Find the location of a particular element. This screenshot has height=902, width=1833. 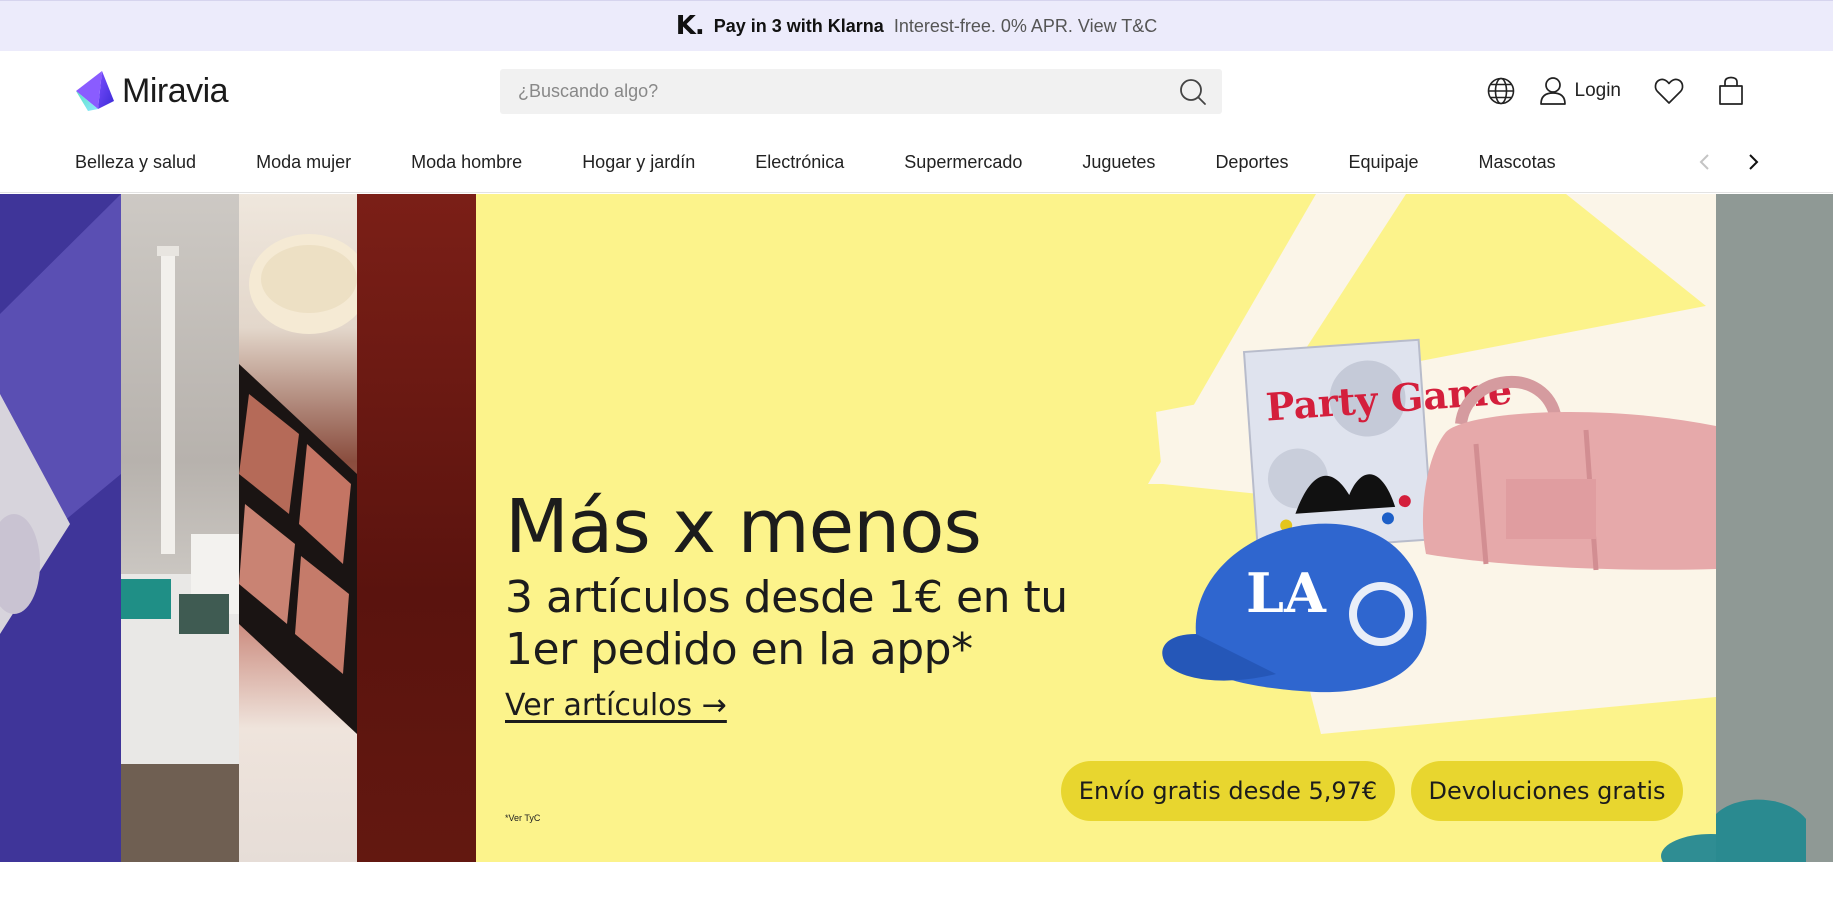

heart-icon is located at coordinates (1669, 91).